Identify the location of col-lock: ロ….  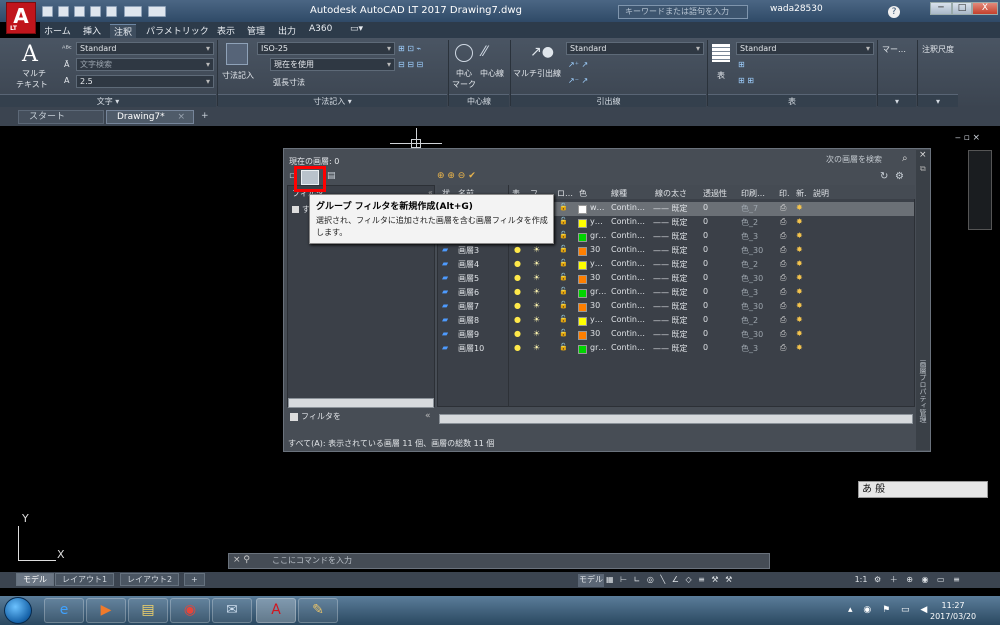
(565, 193).